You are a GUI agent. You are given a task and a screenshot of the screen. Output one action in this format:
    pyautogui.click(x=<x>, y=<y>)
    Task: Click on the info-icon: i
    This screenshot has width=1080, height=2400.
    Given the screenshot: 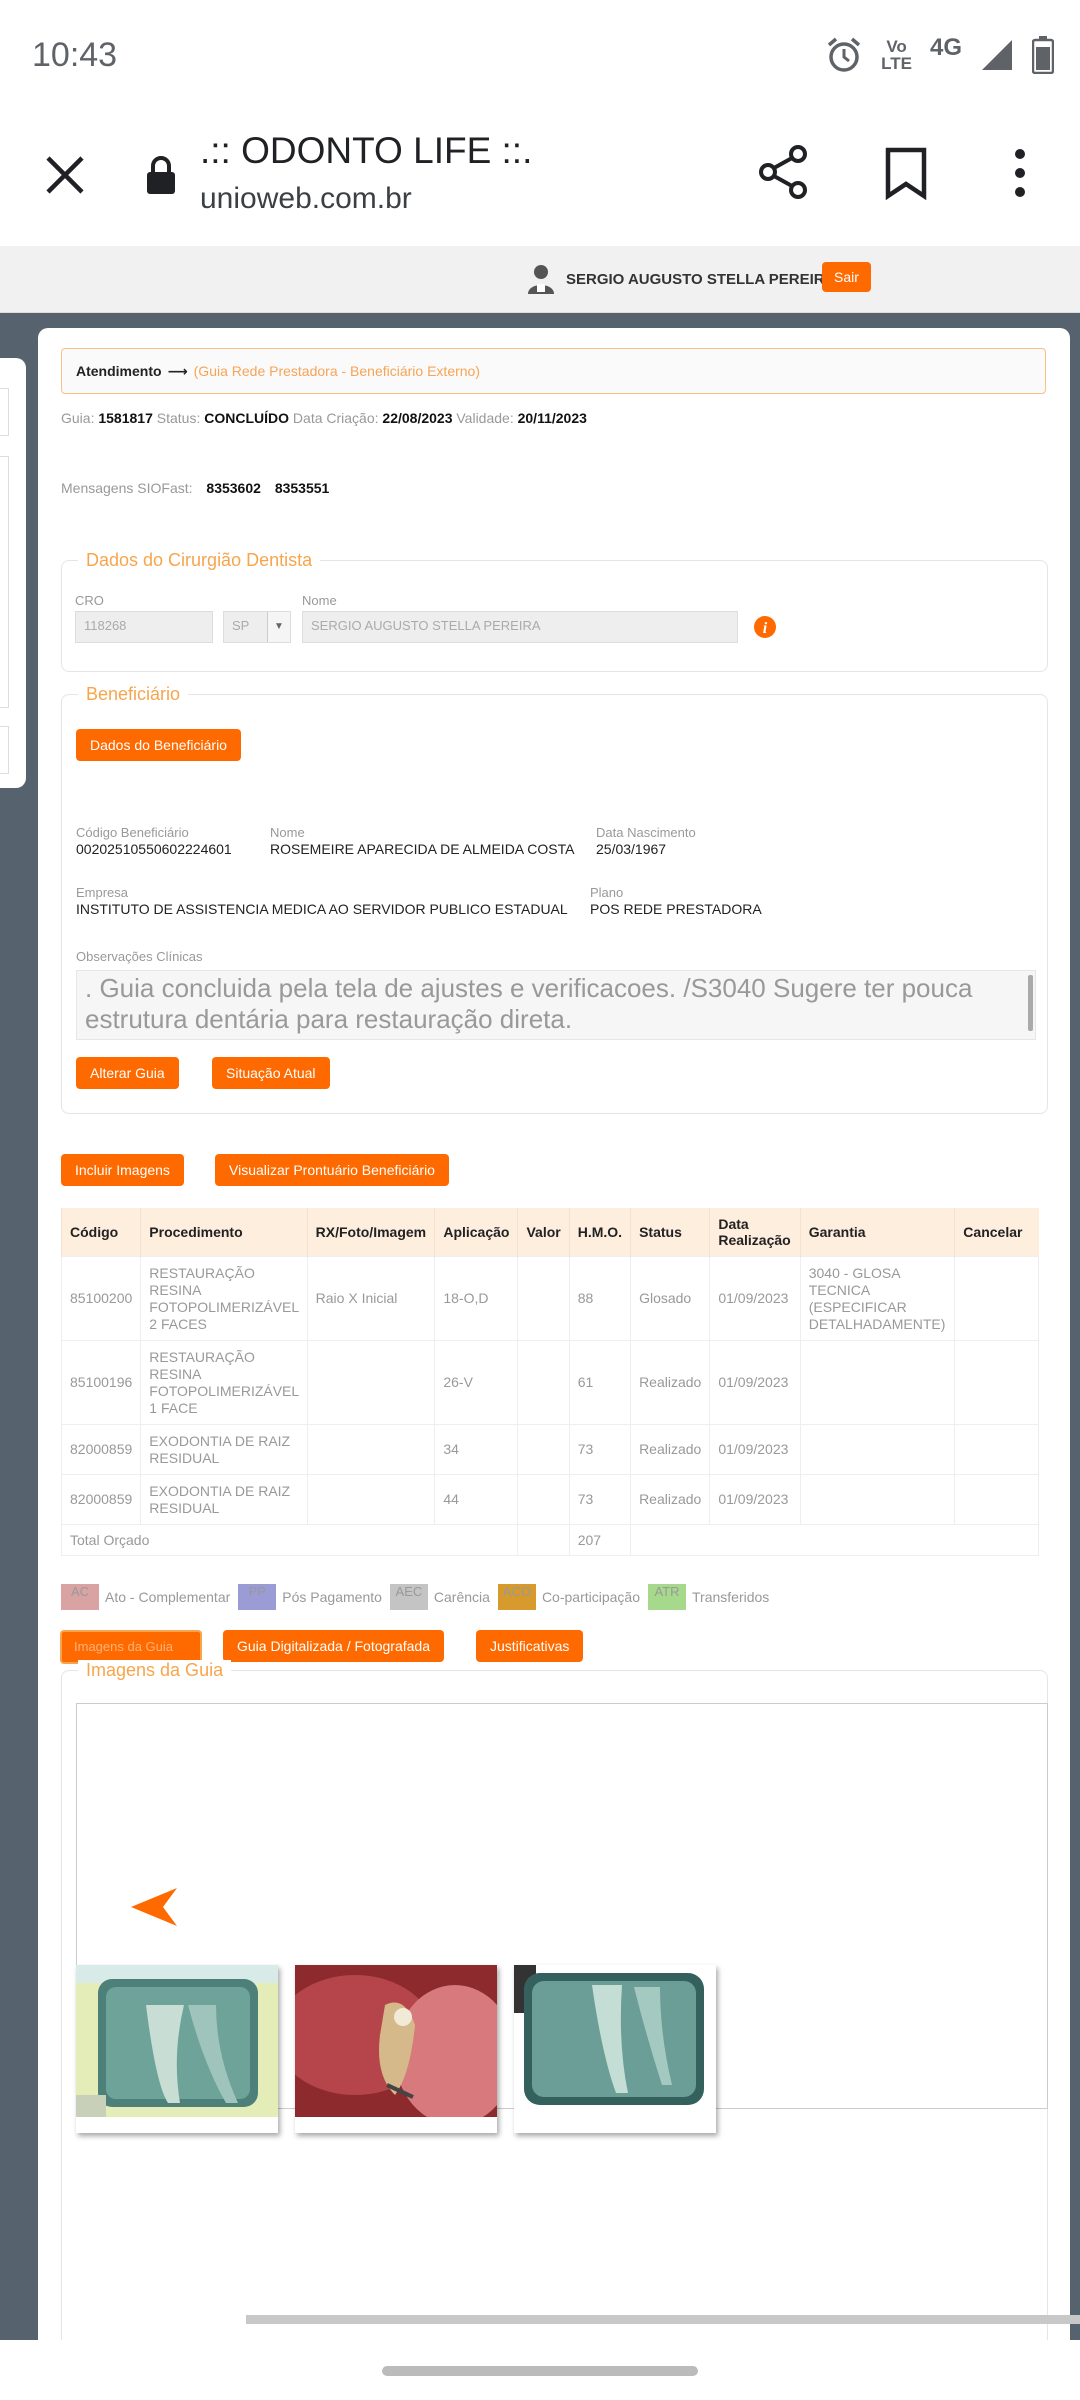 What is the action you would take?
    pyautogui.click(x=765, y=627)
    